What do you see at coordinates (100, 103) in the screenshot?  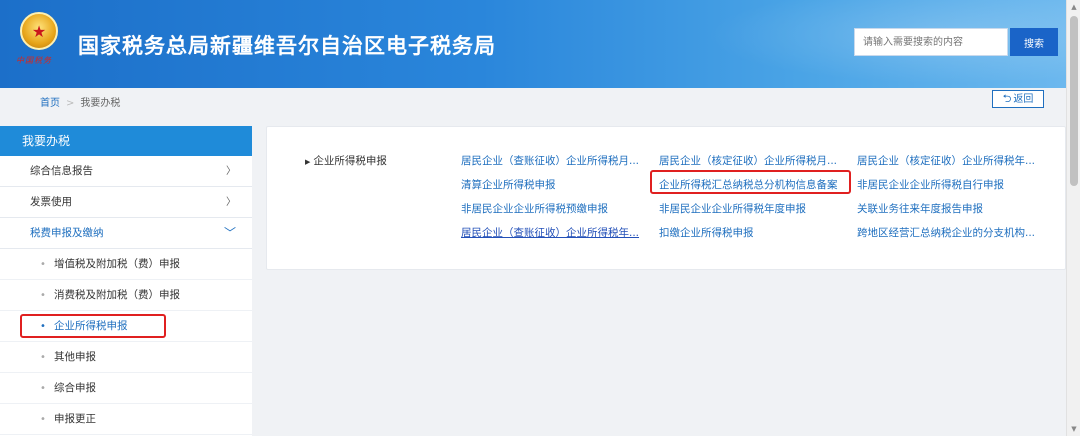 I see `breadcrumb-current: 我要办税` at bounding box center [100, 103].